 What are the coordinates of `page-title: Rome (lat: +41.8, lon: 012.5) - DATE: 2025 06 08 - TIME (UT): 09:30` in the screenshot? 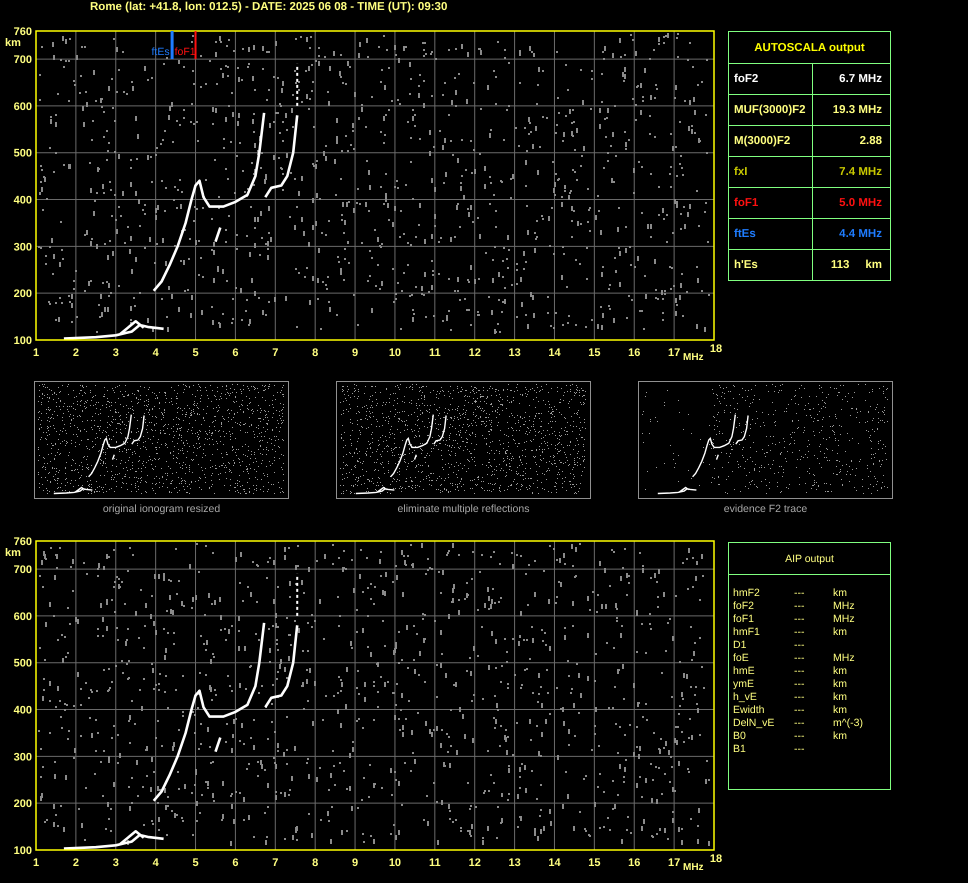 It's located at (269, 7).